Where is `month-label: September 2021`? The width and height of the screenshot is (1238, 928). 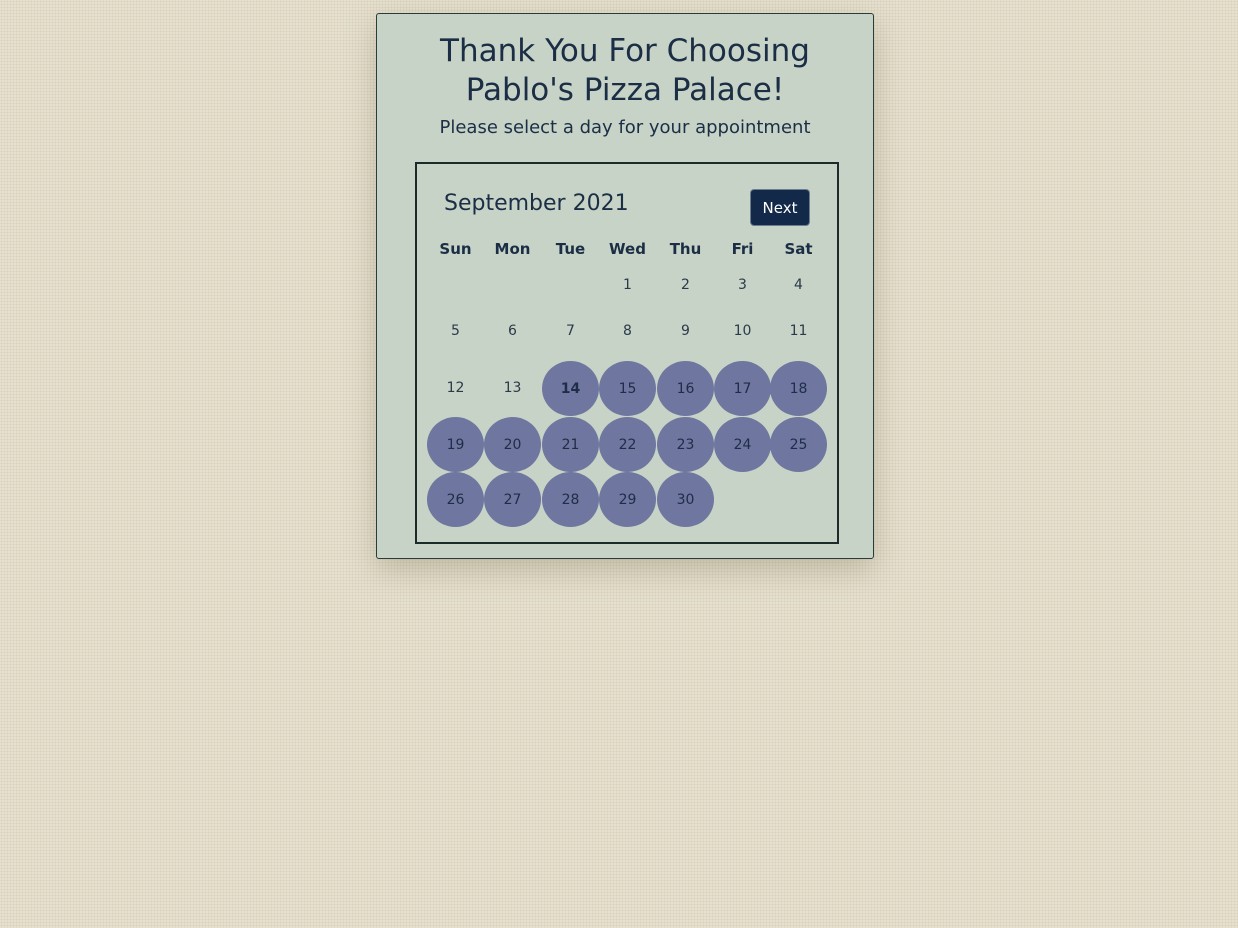
month-label: September 2021 is located at coordinates (536, 203).